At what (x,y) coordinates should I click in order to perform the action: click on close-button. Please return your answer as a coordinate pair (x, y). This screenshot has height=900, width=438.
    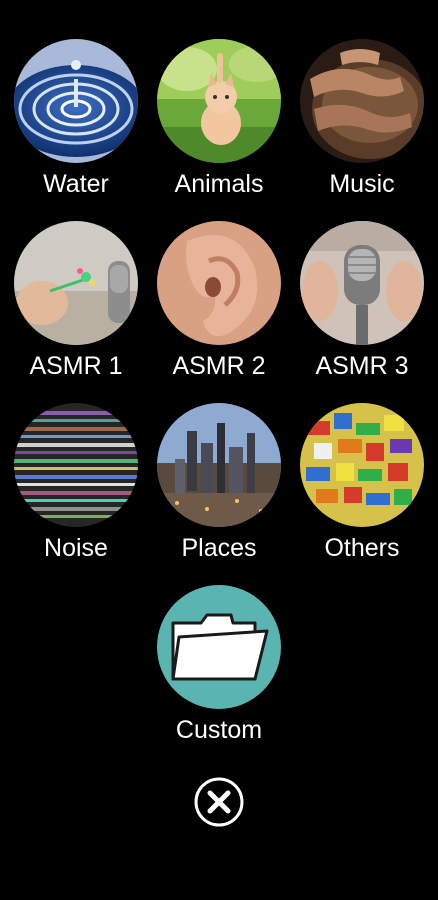
    Looking at the image, I should click on (219, 802).